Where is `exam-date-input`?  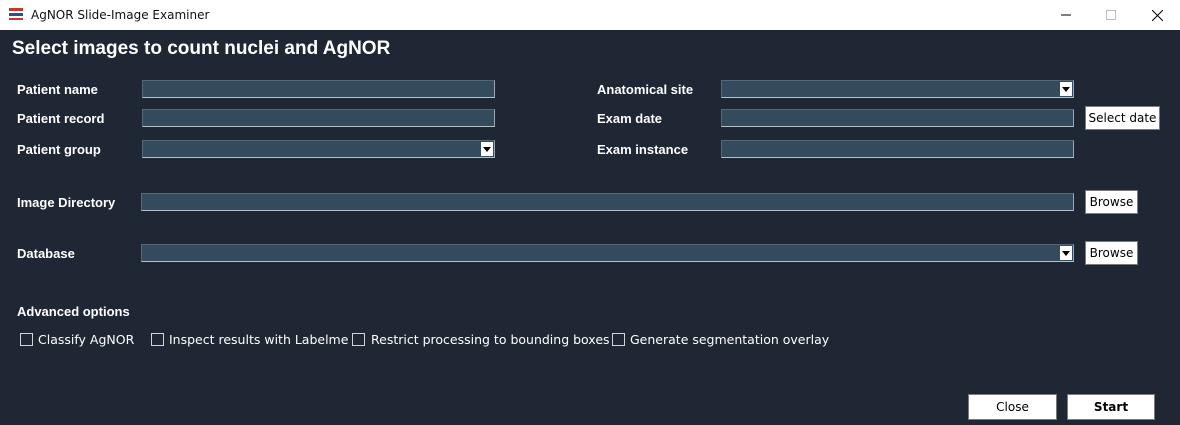
exam-date-input is located at coordinates (897, 118).